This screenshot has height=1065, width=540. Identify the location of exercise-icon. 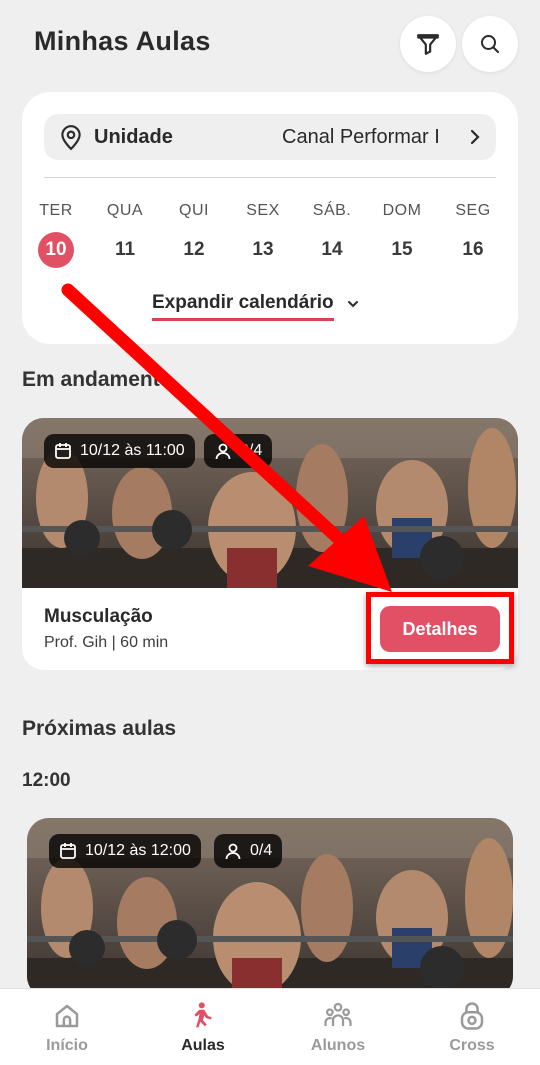
(203, 1015).